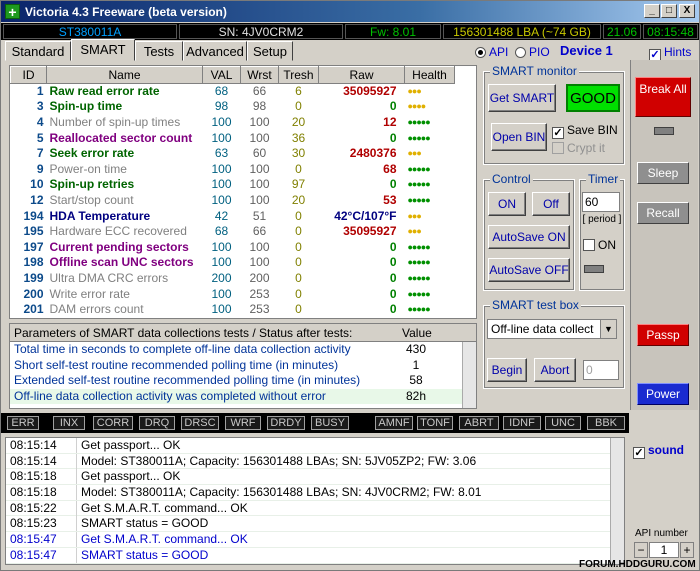  I want to click on col-health: Health, so click(429, 75).